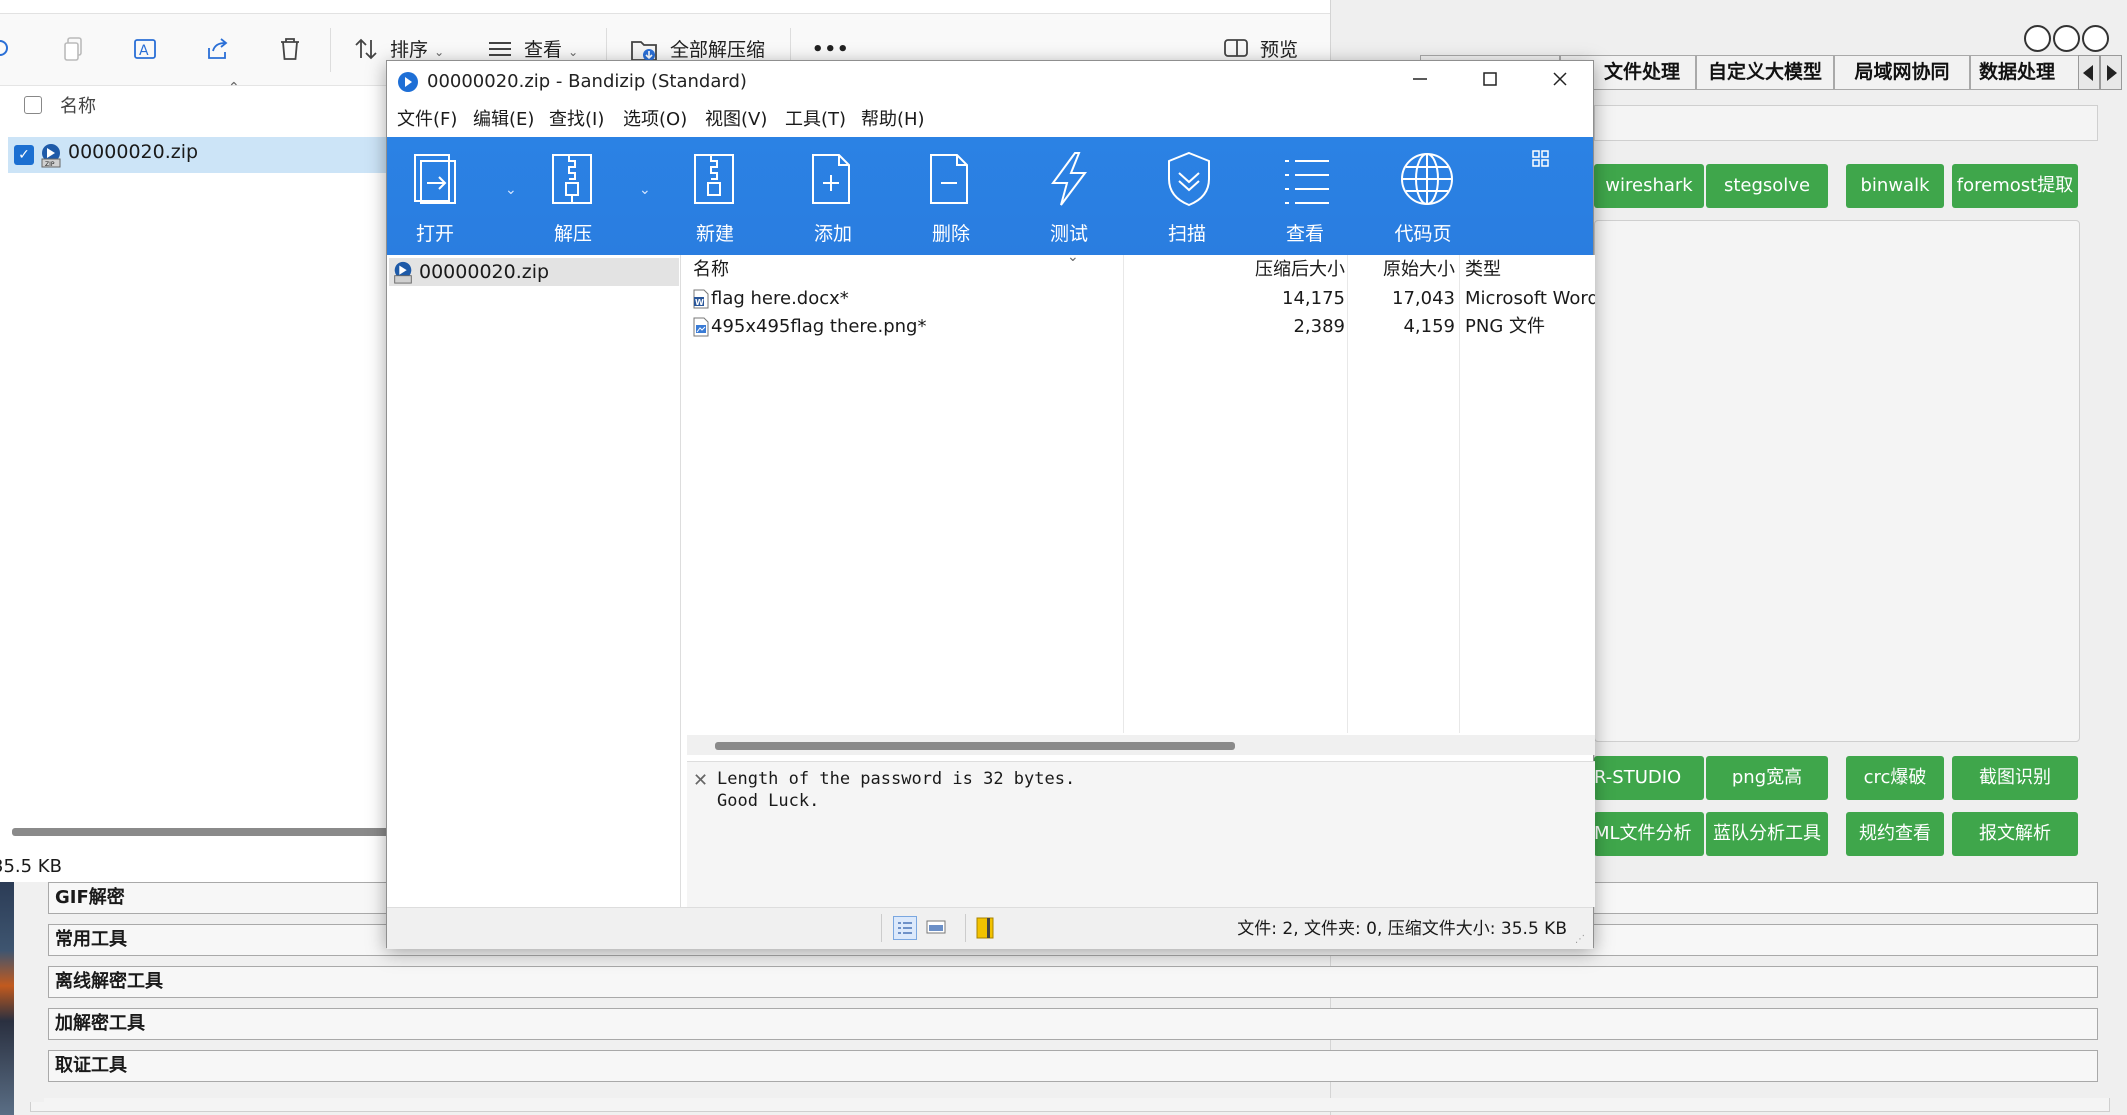 Image resolution: width=2127 pixels, height=1115 pixels. Describe the element at coordinates (975, 746) in the screenshot. I see `scrollbar-thumb` at that location.